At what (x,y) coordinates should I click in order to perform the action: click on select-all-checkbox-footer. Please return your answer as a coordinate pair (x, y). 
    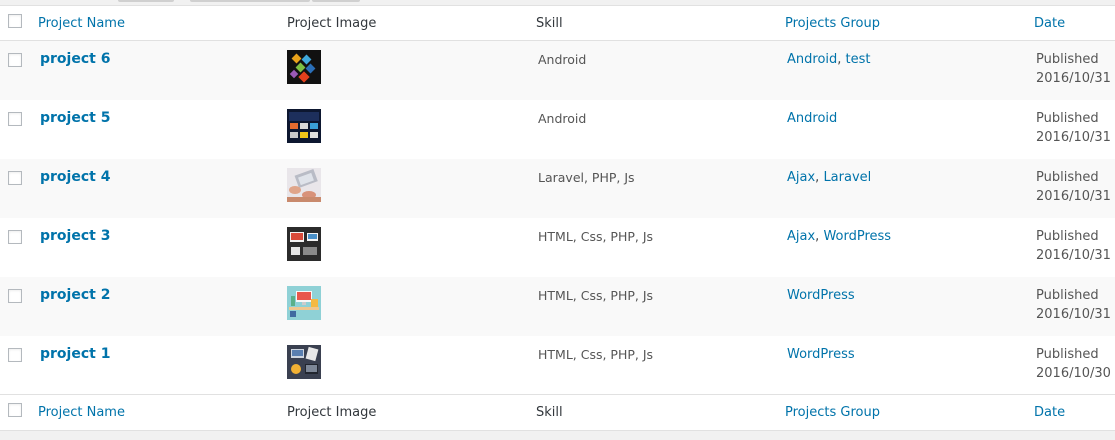
    Looking at the image, I should click on (15, 410).